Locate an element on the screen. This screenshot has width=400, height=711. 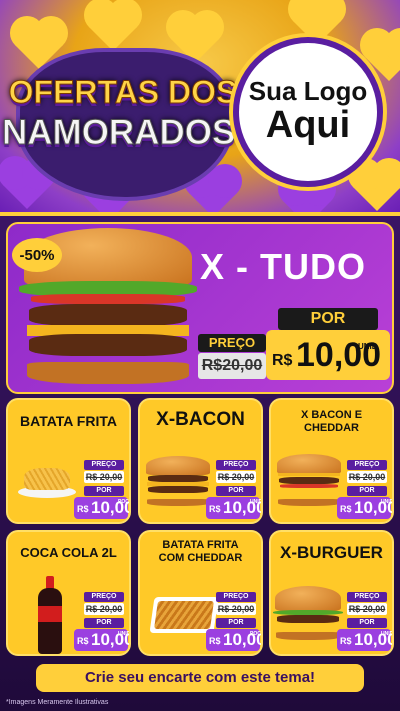
hero-por-label: POR is located at coordinates (328, 319).